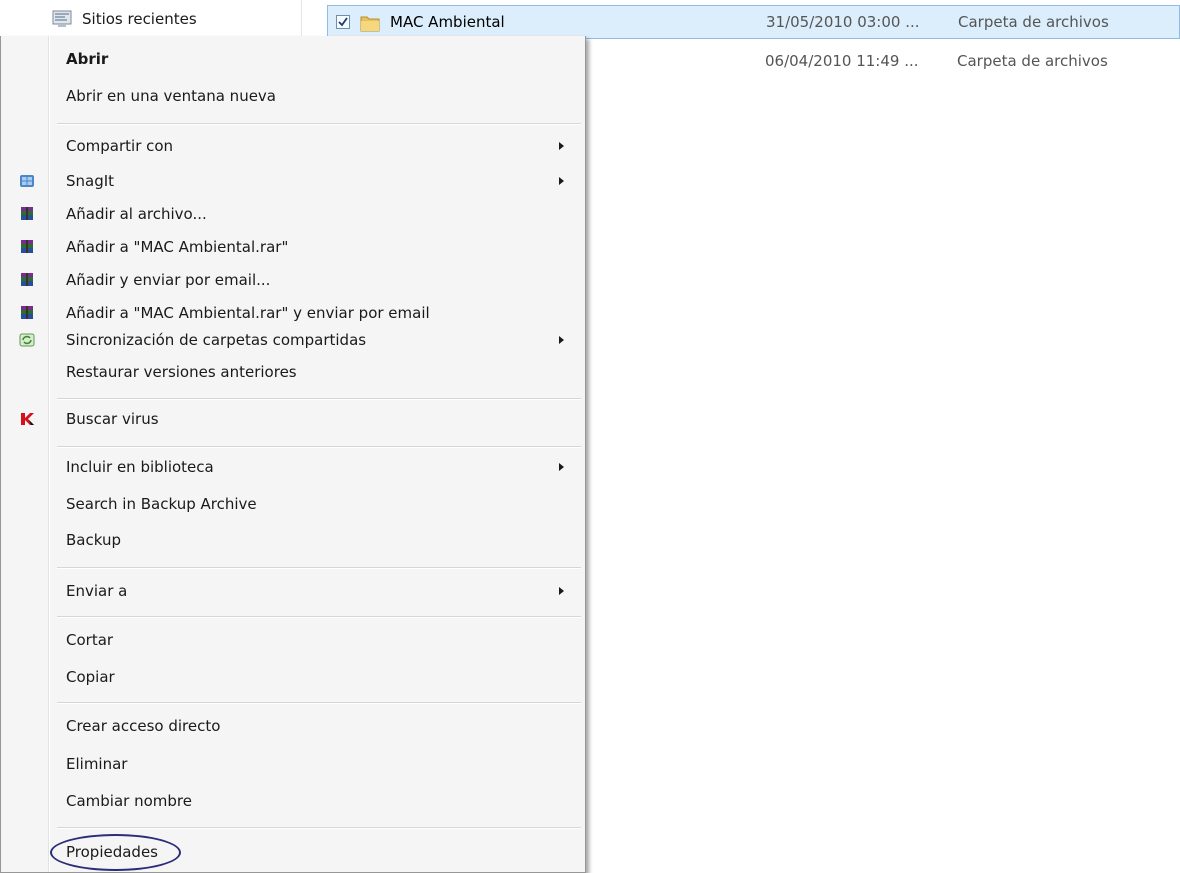 The image size is (1180, 873). I want to click on snagit-icon, so click(27, 181).